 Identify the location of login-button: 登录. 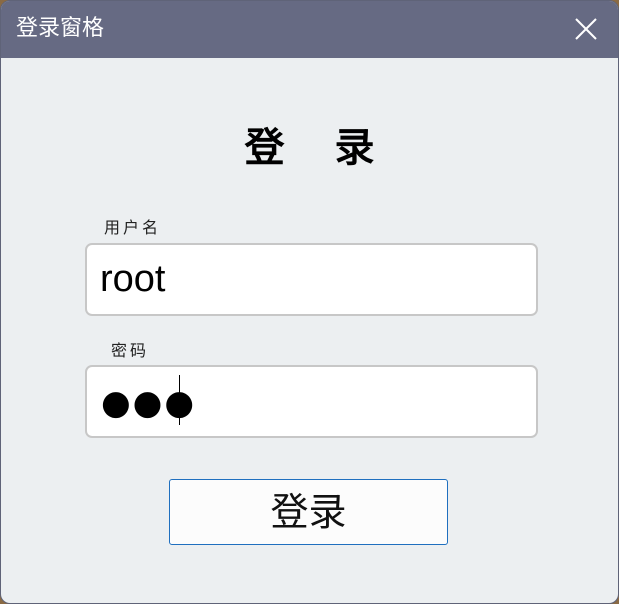
(308, 512).